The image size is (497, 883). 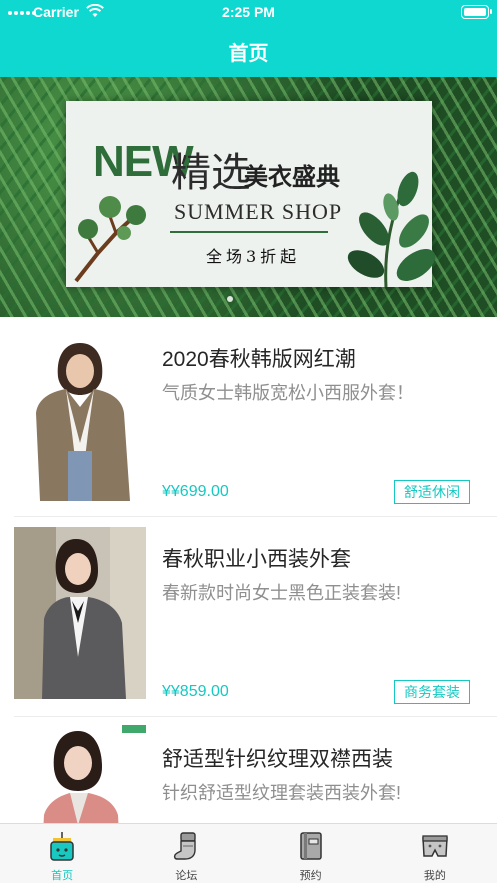 What do you see at coordinates (211, 173) in the screenshot?
I see `banner-title: 精选` at bounding box center [211, 173].